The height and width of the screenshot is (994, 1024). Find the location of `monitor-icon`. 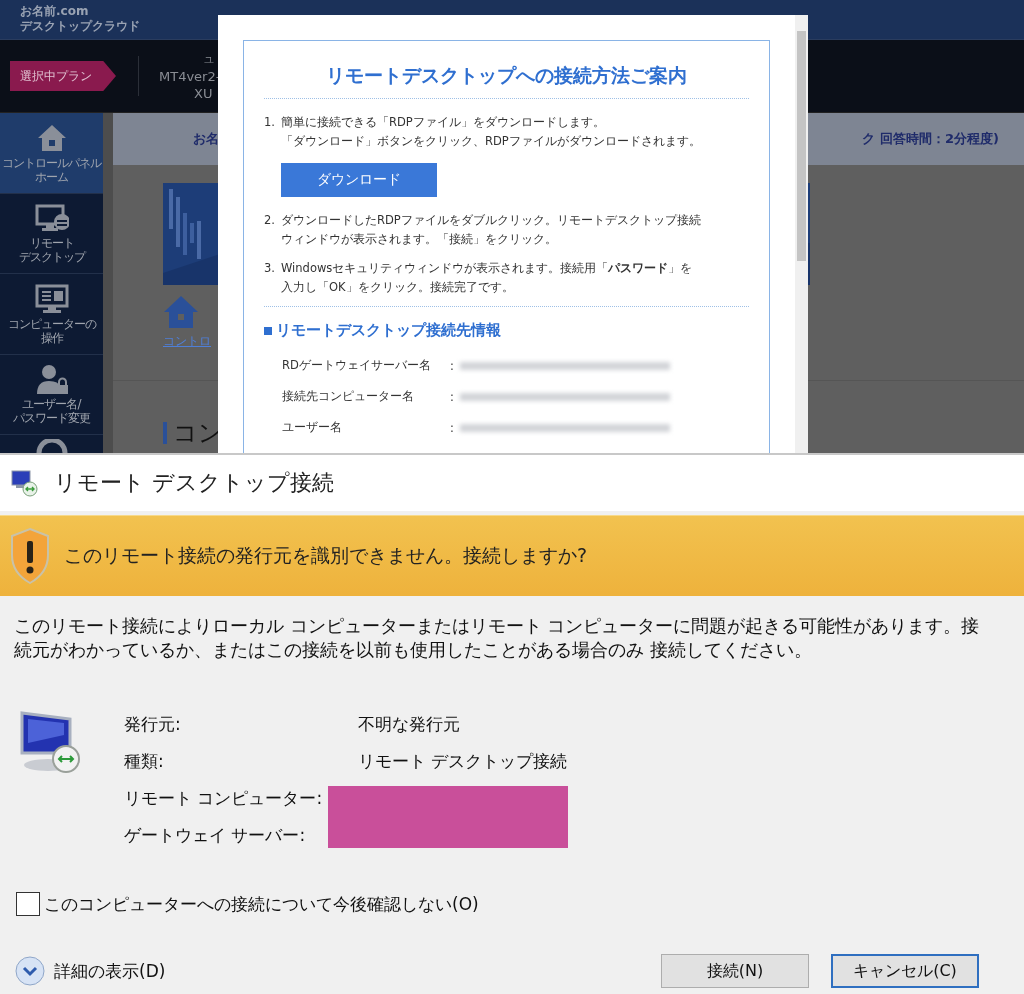

monitor-icon is located at coordinates (51, 298).